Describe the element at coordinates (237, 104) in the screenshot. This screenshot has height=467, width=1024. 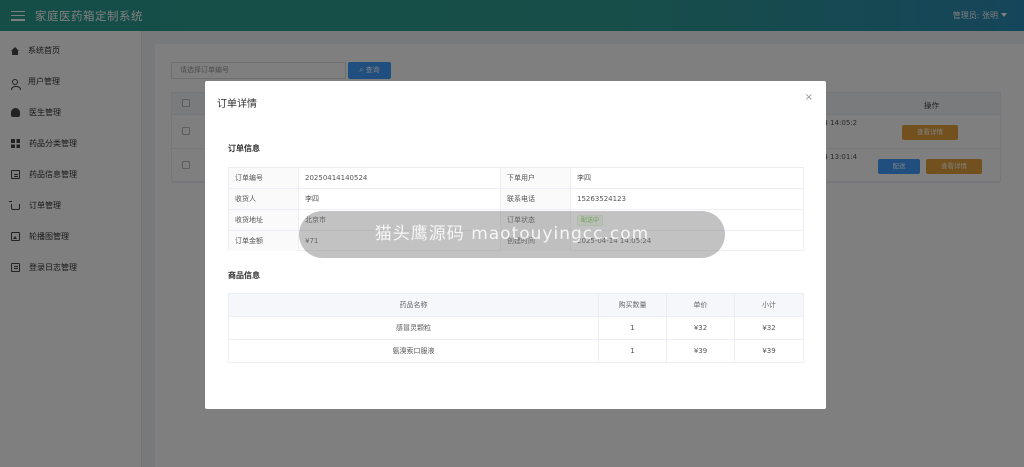
I see `dialog-title: 订单详情` at that location.